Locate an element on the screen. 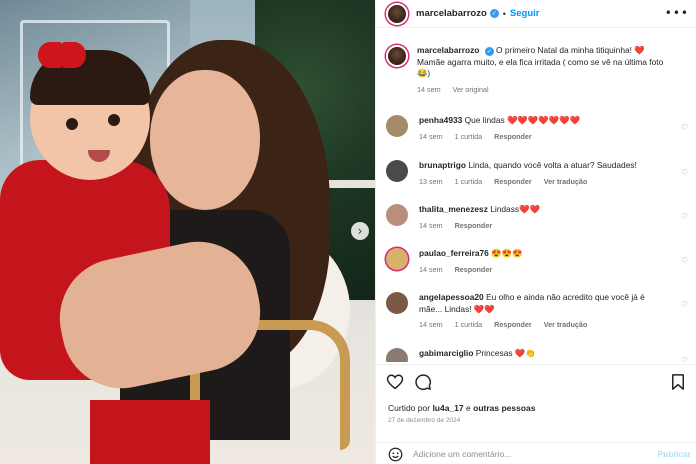  more-options-icon: ••• is located at coordinates (677, 13).